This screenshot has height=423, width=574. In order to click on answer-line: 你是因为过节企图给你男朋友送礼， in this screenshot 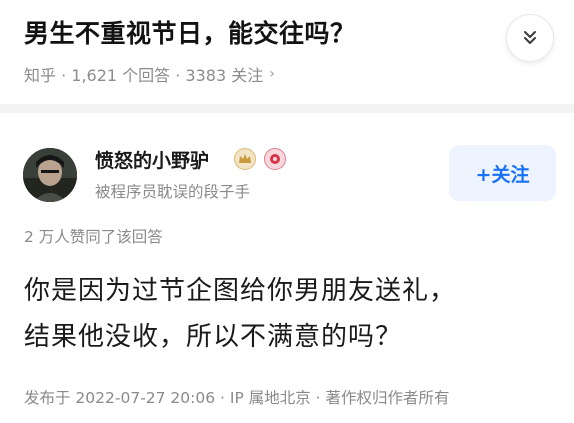, I will do `click(240, 291)`.